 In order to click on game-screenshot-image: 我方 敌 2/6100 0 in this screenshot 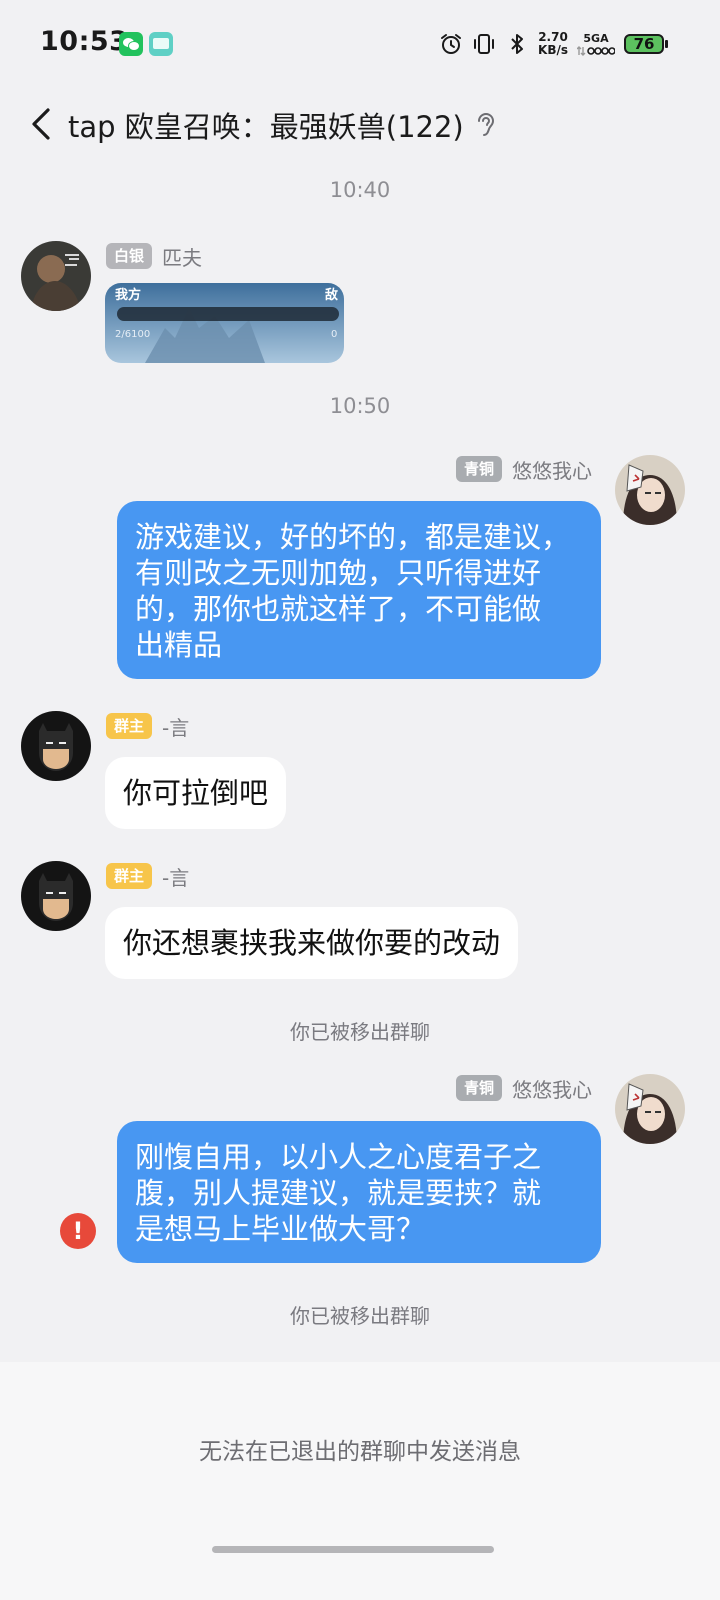, I will do `click(224, 323)`.